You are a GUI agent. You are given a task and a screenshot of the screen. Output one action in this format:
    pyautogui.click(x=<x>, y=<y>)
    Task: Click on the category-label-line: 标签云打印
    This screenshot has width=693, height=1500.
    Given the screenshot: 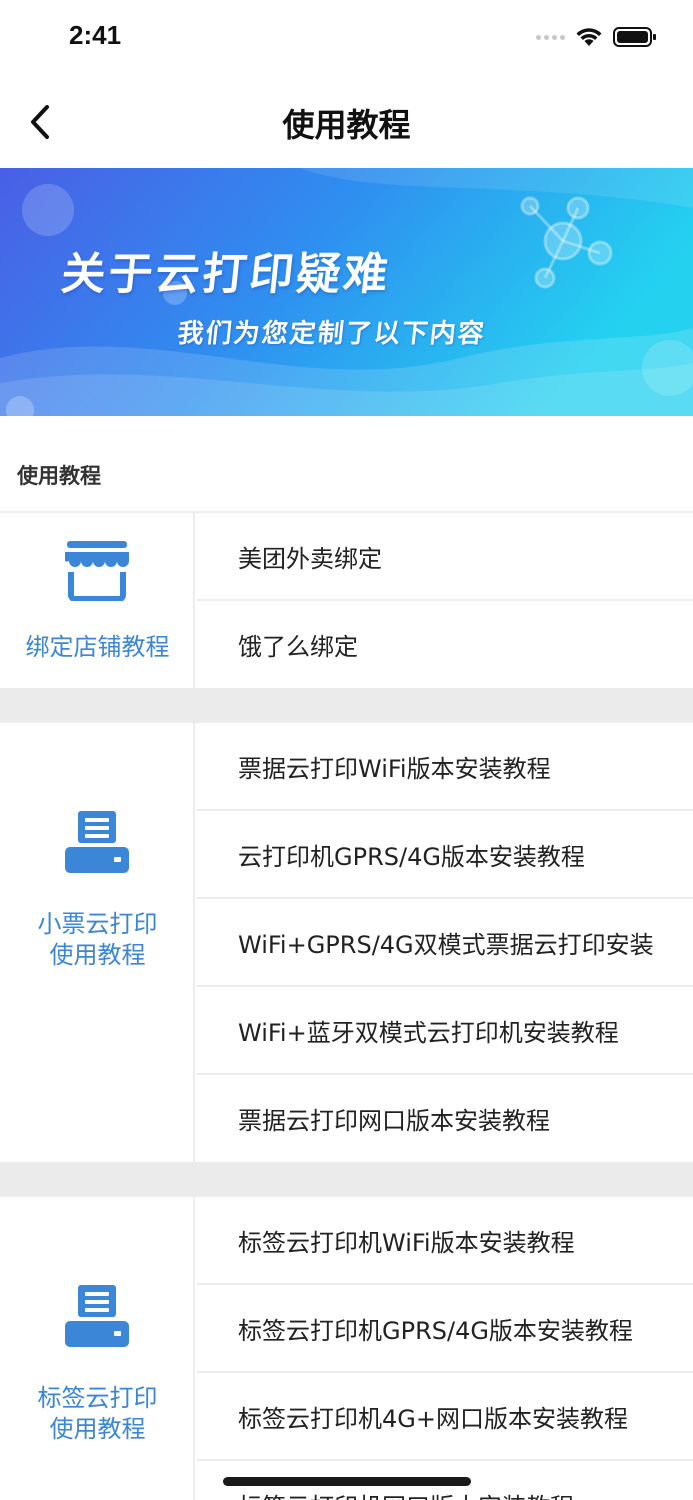 What is the action you would take?
    pyautogui.click(x=97, y=1398)
    